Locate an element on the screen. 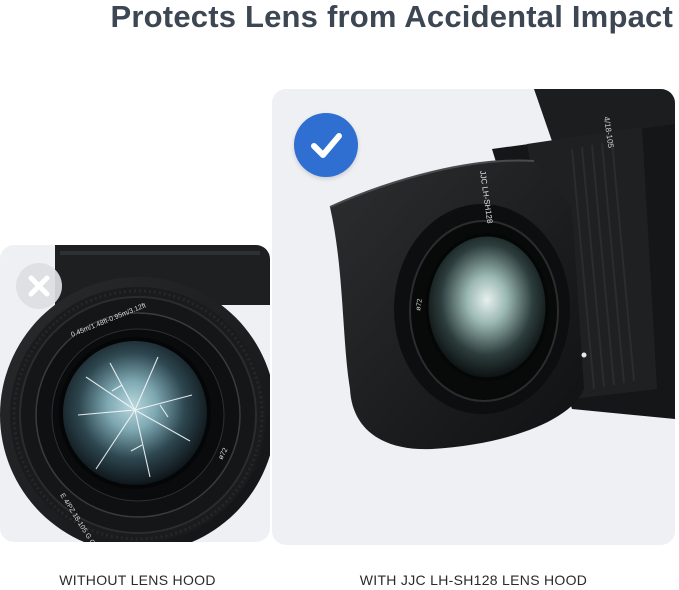 Image resolution: width=679 pixels, height=590 pixels. checkmark-badge is located at coordinates (326, 145).